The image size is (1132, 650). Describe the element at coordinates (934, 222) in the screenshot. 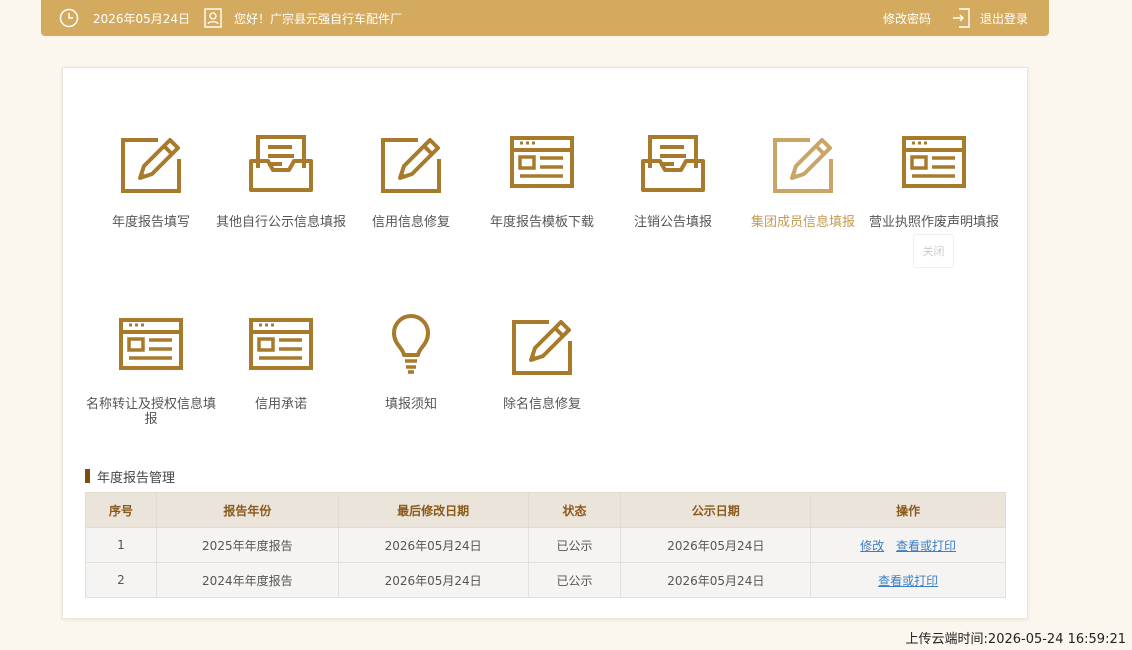

I see `menu-tile-label: 营业执照作废声明填报` at that location.